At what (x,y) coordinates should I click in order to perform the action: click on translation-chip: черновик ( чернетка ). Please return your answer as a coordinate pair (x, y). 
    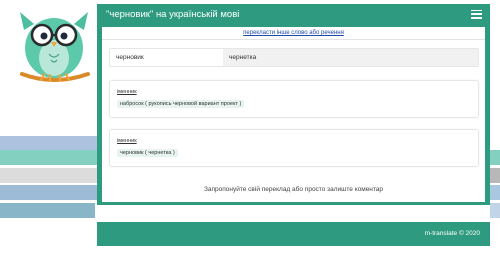
    Looking at the image, I should click on (147, 153).